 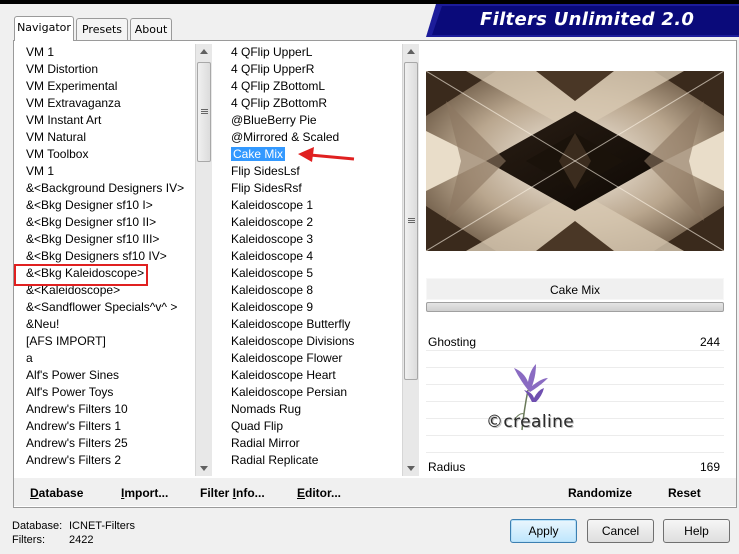 What do you see at coordinates (575, 342) in the screenshot?
I see `param-row-ghosting: Ghosting 244` at bounding box center [575, 342].